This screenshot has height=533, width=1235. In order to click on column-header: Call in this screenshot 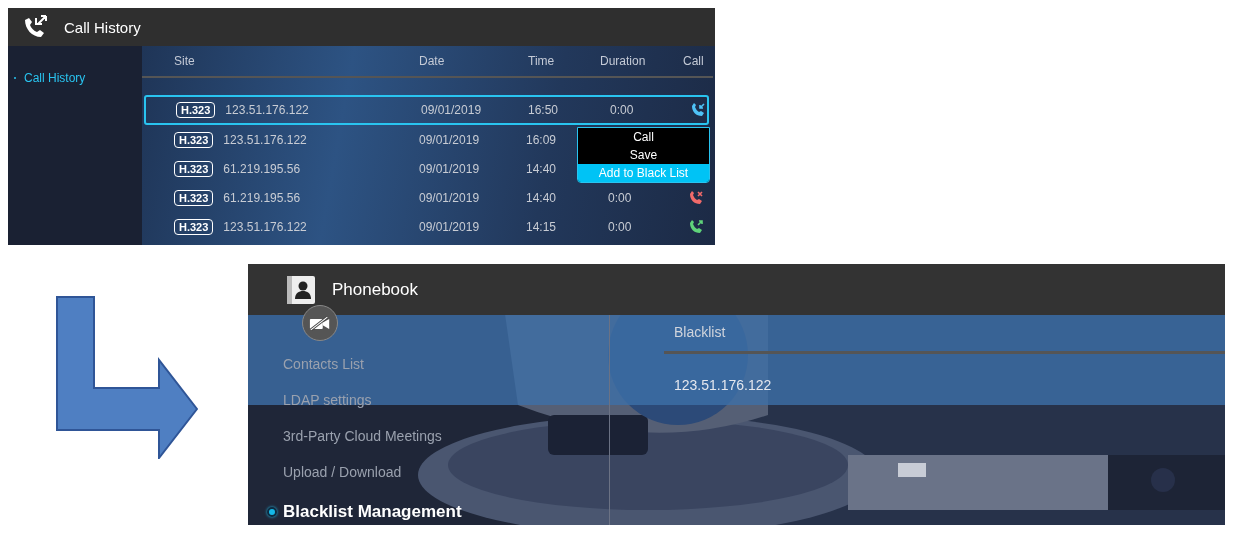, I will do `click(693, 61)`.